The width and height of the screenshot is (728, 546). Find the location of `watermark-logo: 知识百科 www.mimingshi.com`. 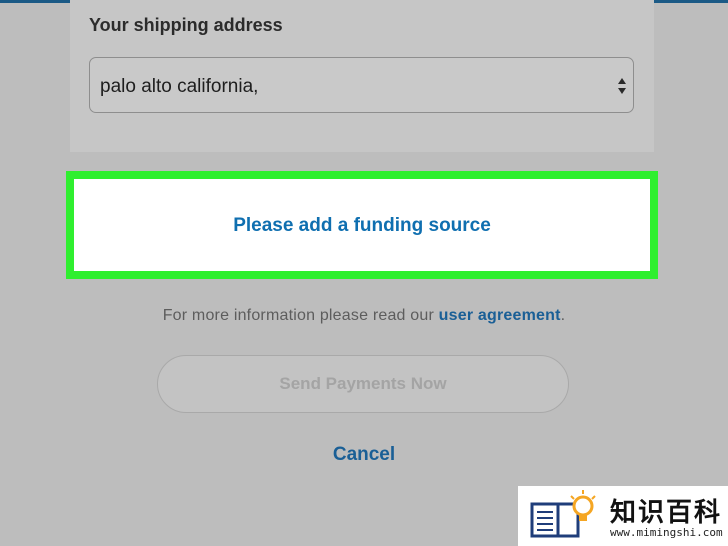

watermark-logo: 知识百科 www.mimingshi.com is located at coordinates (623, 516).